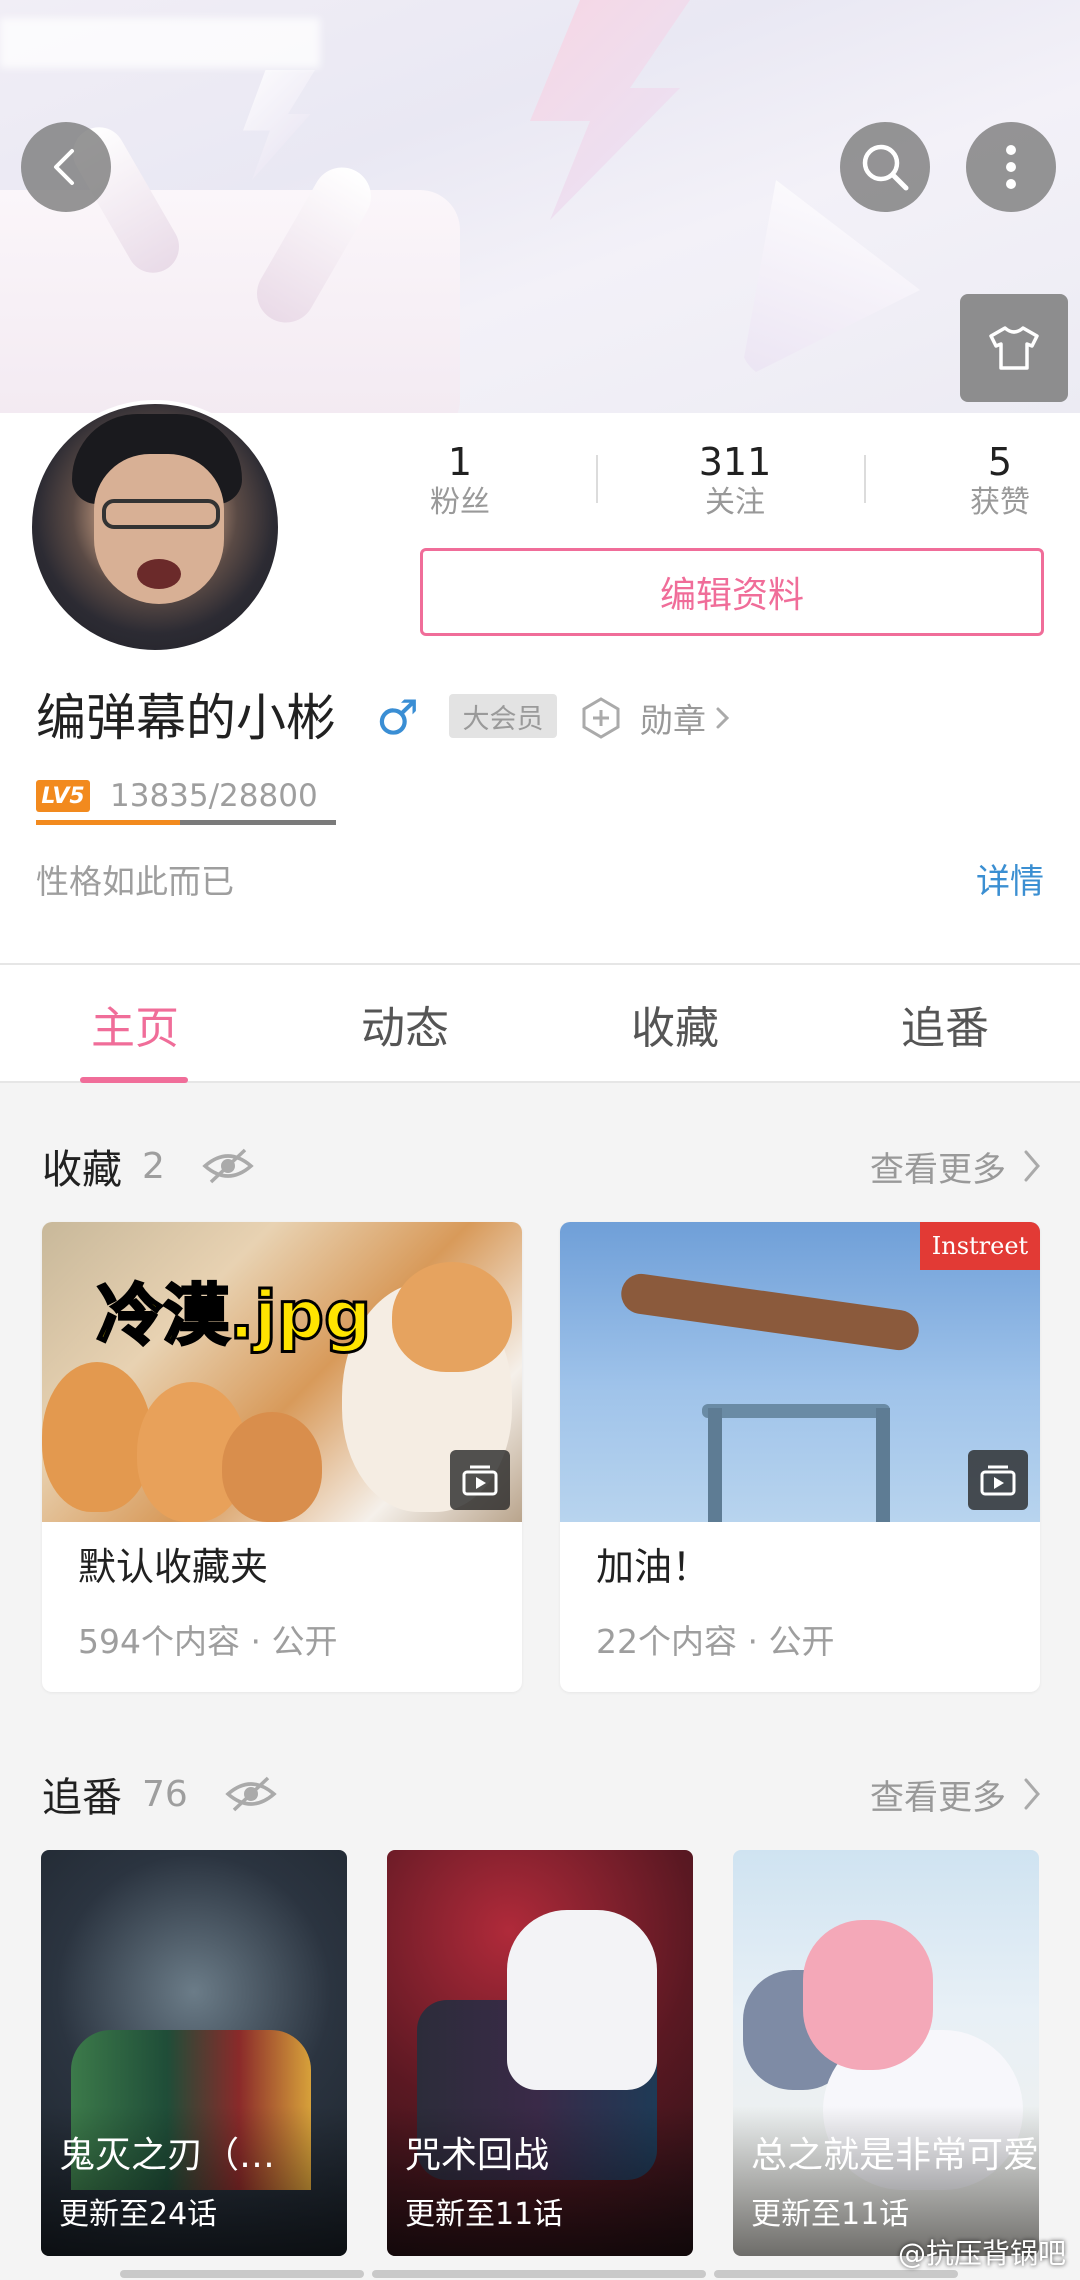 The height and width of the screenshot is (2280, 1080). What do you see at coordinates (108, 822) in the screenshot?
I see `exp-progress-fill` at bounding box center [108, 822].